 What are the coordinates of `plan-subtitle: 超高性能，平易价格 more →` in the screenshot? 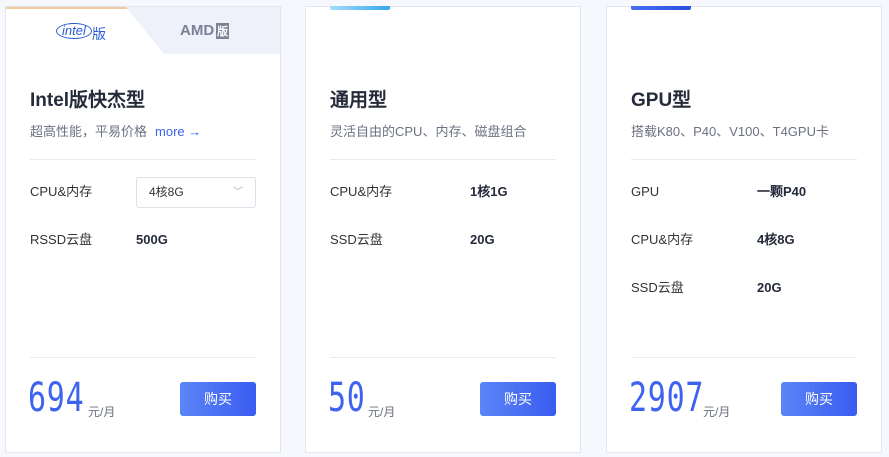 It's located at (115, 130).